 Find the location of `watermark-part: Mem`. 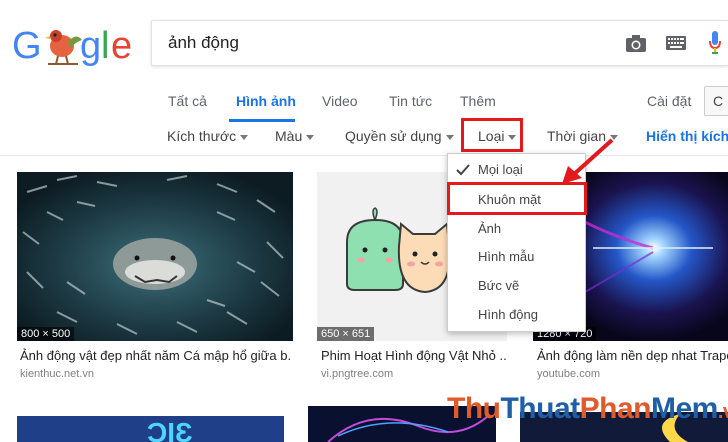

watermark-part: Mem is located at coordinates (684, 408).